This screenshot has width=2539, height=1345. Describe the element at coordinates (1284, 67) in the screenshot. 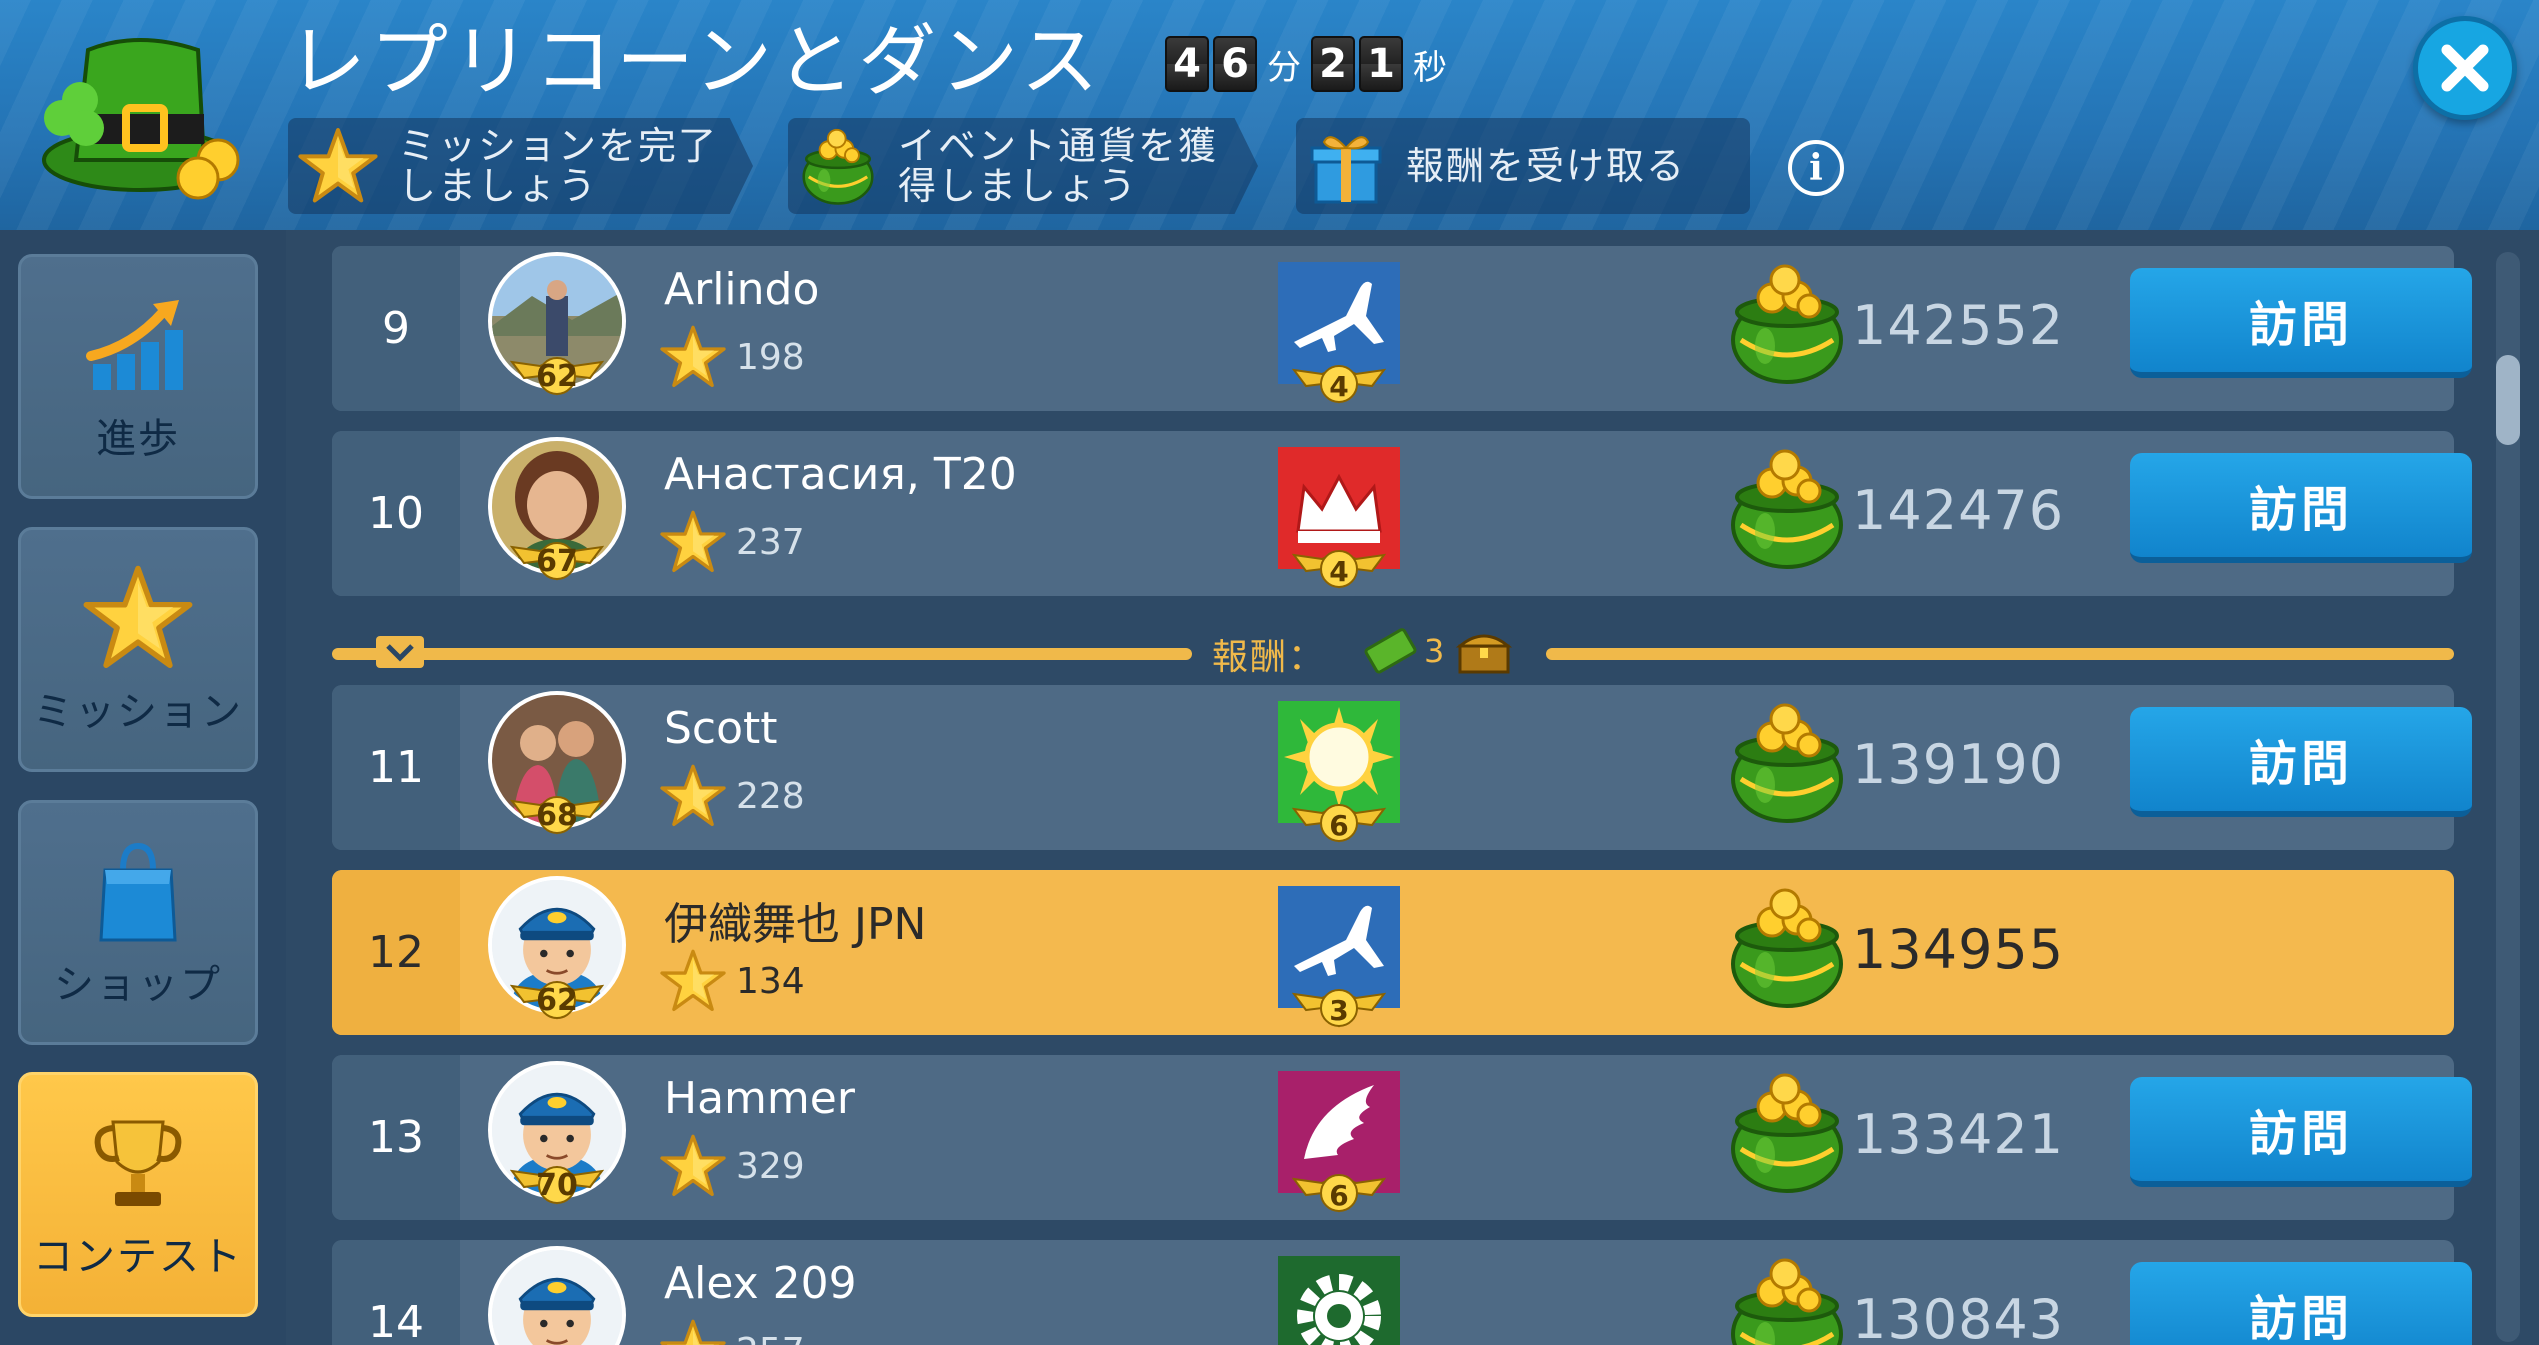

I see `timer-minutes-unit: 分` at that location.